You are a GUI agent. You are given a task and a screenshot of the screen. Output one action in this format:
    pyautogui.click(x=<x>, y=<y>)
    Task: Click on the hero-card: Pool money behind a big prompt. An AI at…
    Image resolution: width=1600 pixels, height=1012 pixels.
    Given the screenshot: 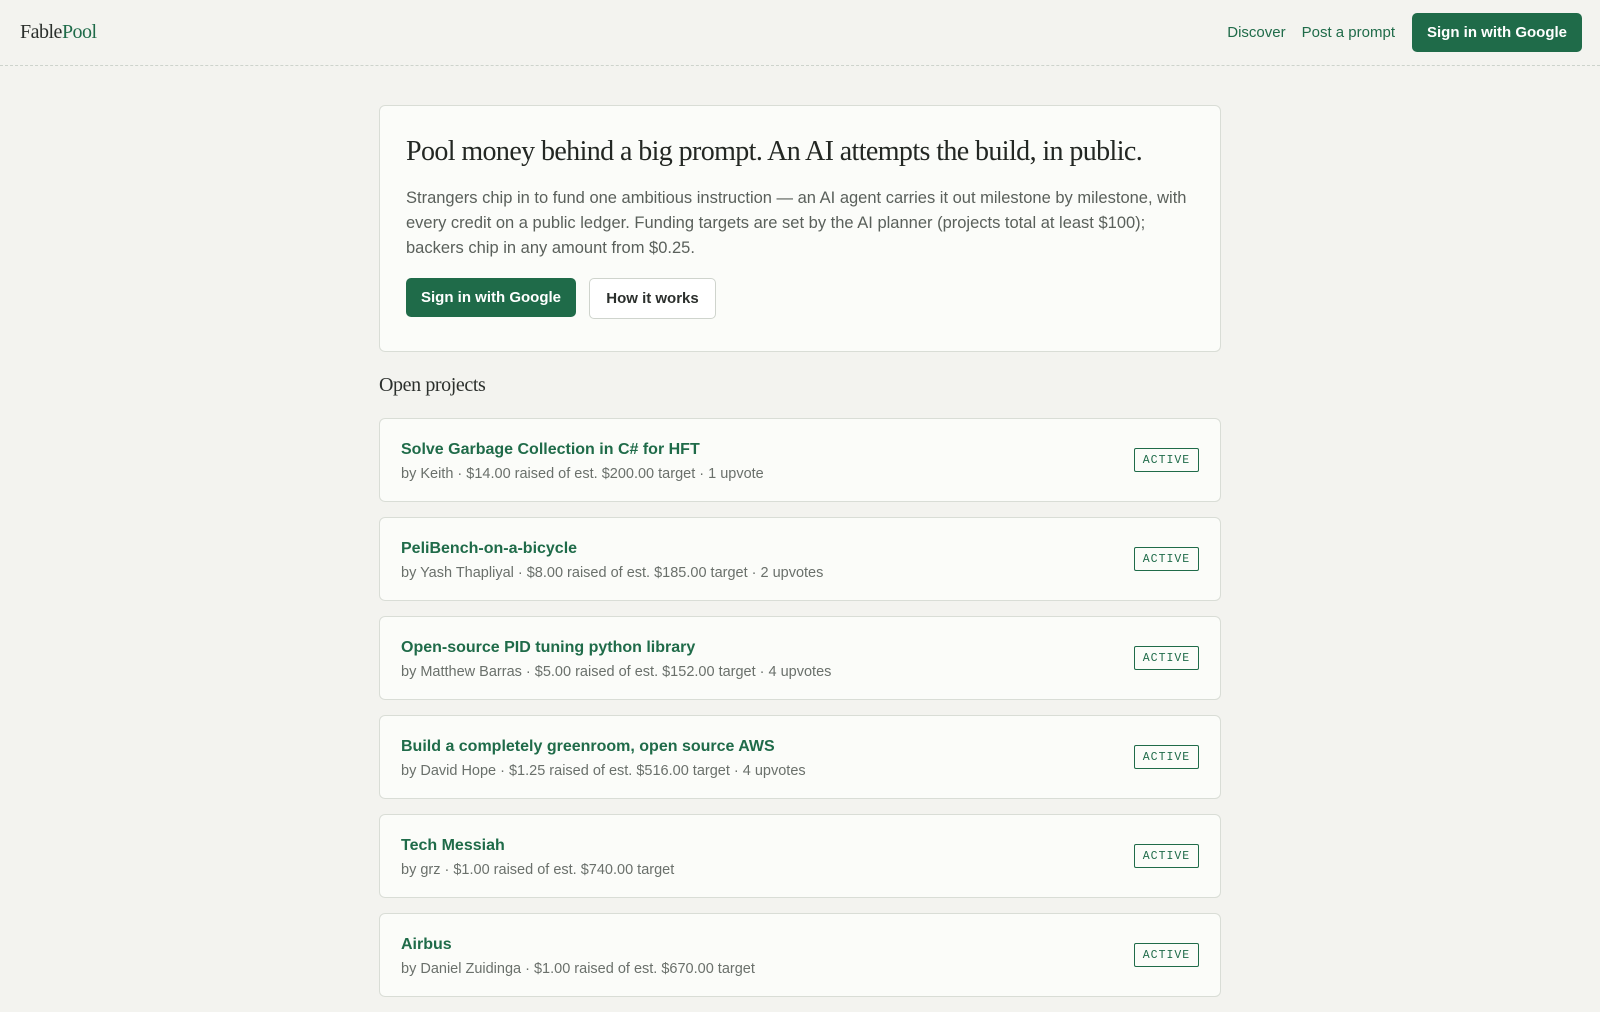 What is the action you would take?
    pyautogui.click(x=800, y=228)
    